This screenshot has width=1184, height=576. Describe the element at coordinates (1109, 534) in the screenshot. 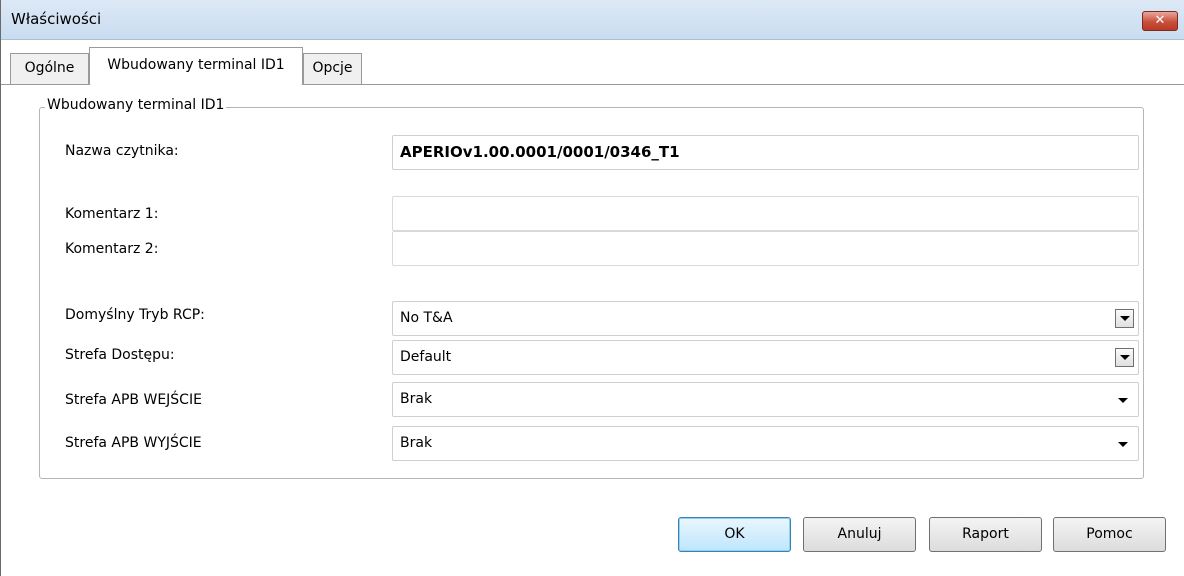

I see `help-button: Pomoc` at that location.